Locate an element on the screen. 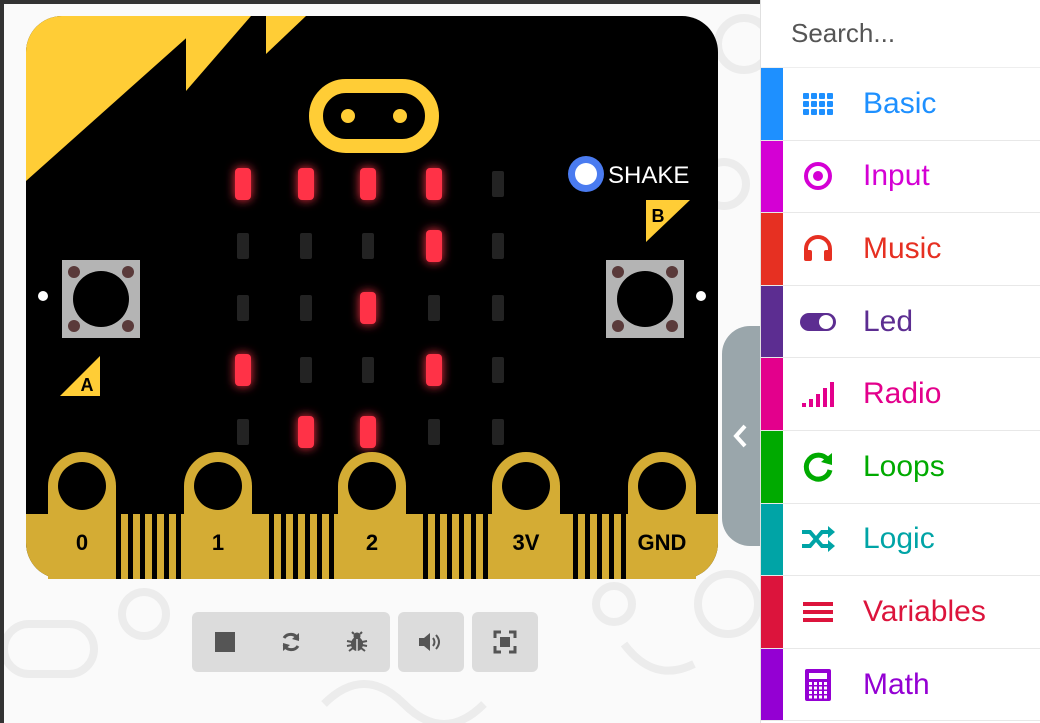 The width and height of the screenshot is (1040, 723). target-icon is located at coordinates (818, 176).